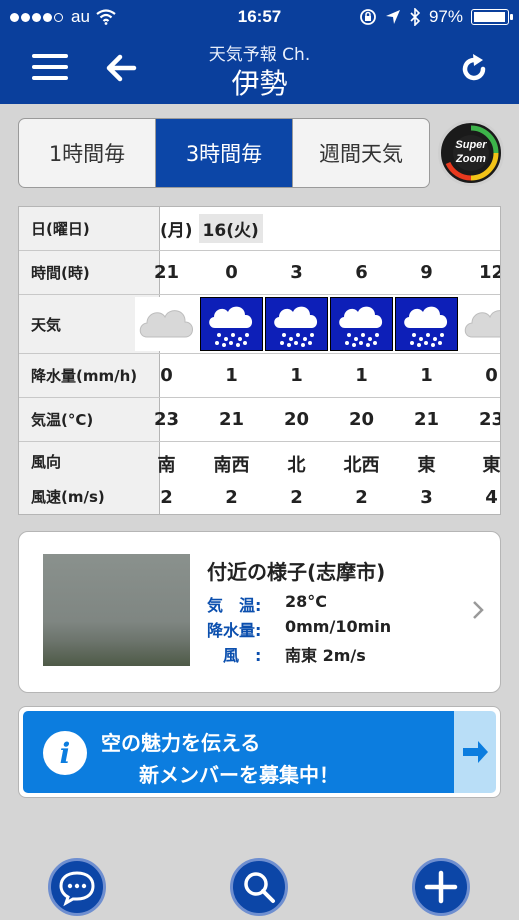 Image resolution: width=519 pixels, height=920 pixels. What do you see at coordinates (361, 465) in the screenshot?
I see `wind-dir-value: 北西` at bounding box center [361, 465].